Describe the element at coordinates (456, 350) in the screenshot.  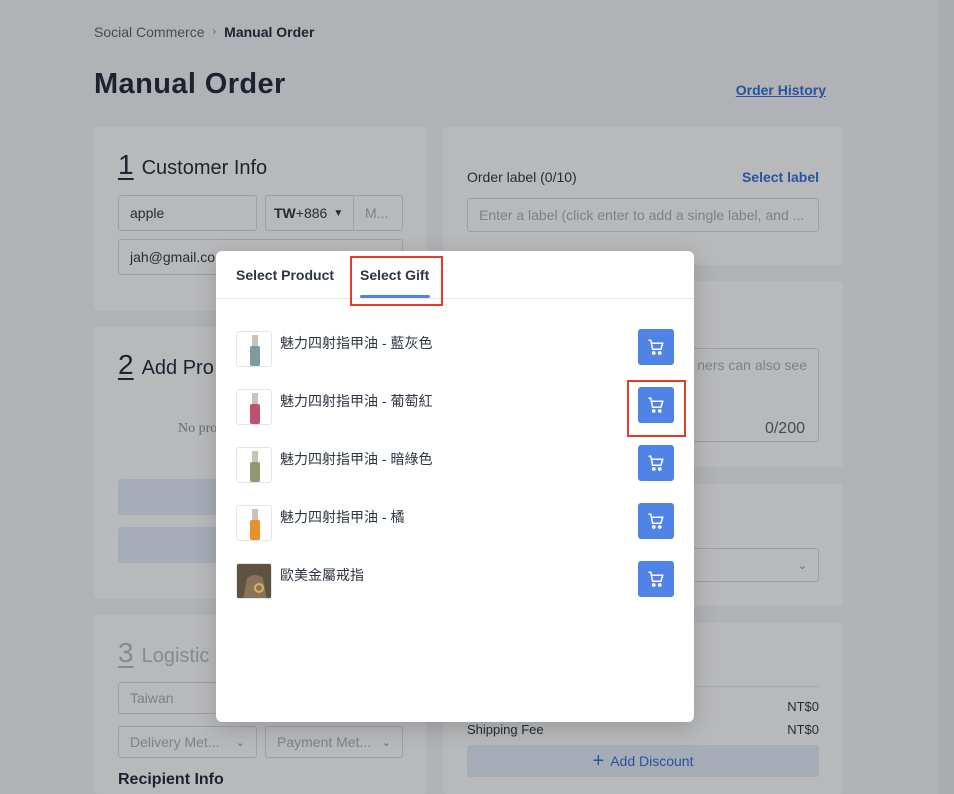
I see `product-row: 魅力四射指甲油 - 藍灰色` at that location.